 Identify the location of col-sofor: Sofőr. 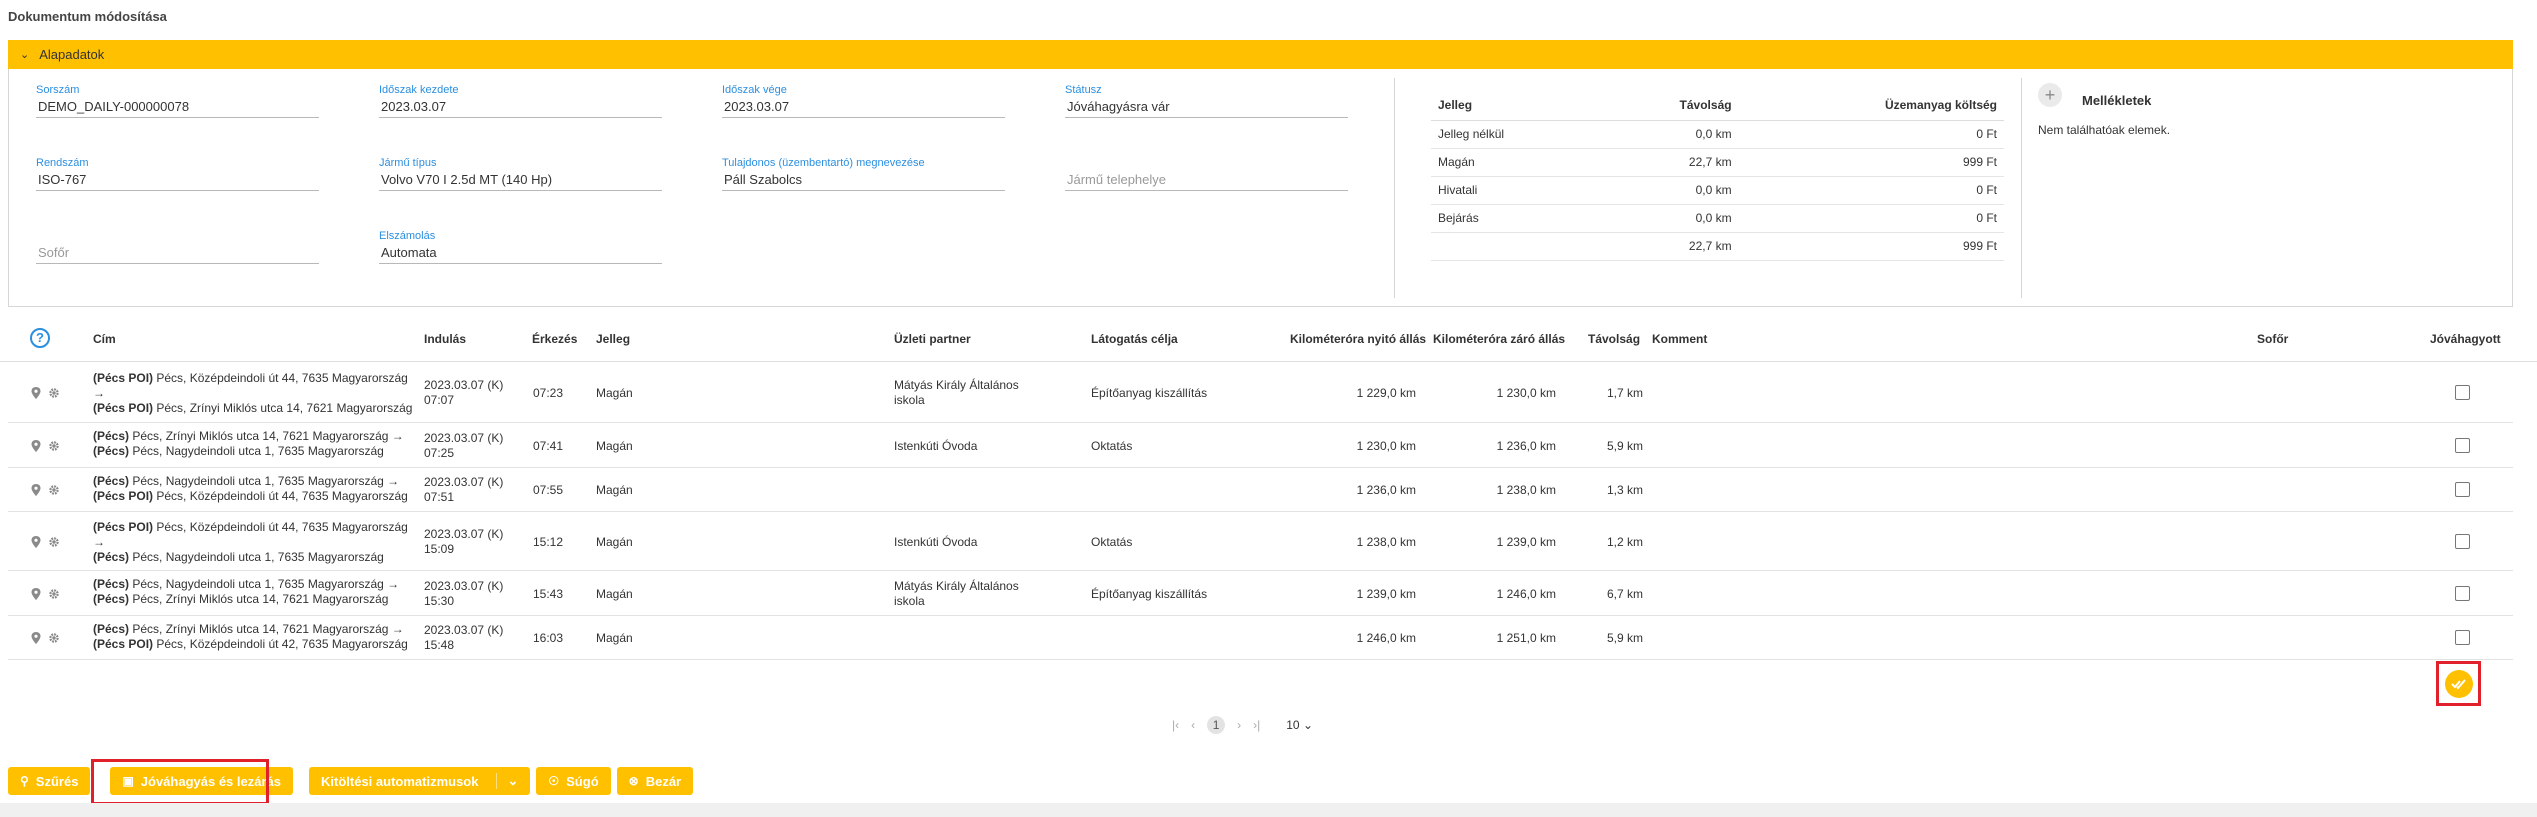
(2272, 339).